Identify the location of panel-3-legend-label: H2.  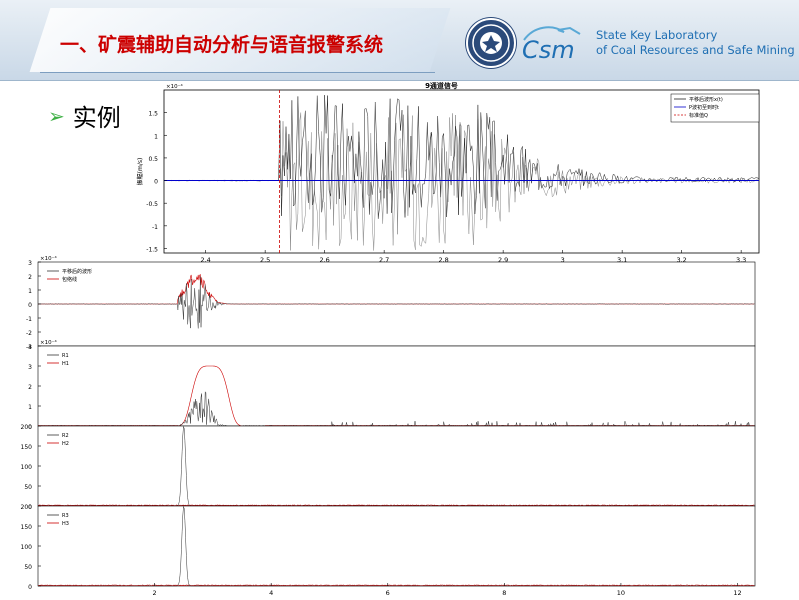
(65, 444).